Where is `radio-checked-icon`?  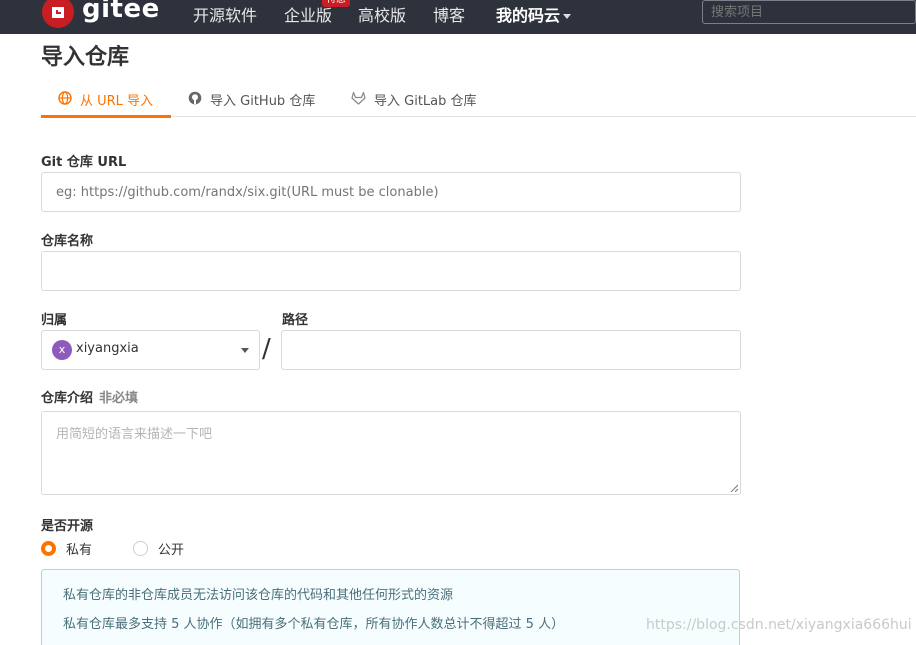
radio-checked-icon is located at coordinates (48, 548).